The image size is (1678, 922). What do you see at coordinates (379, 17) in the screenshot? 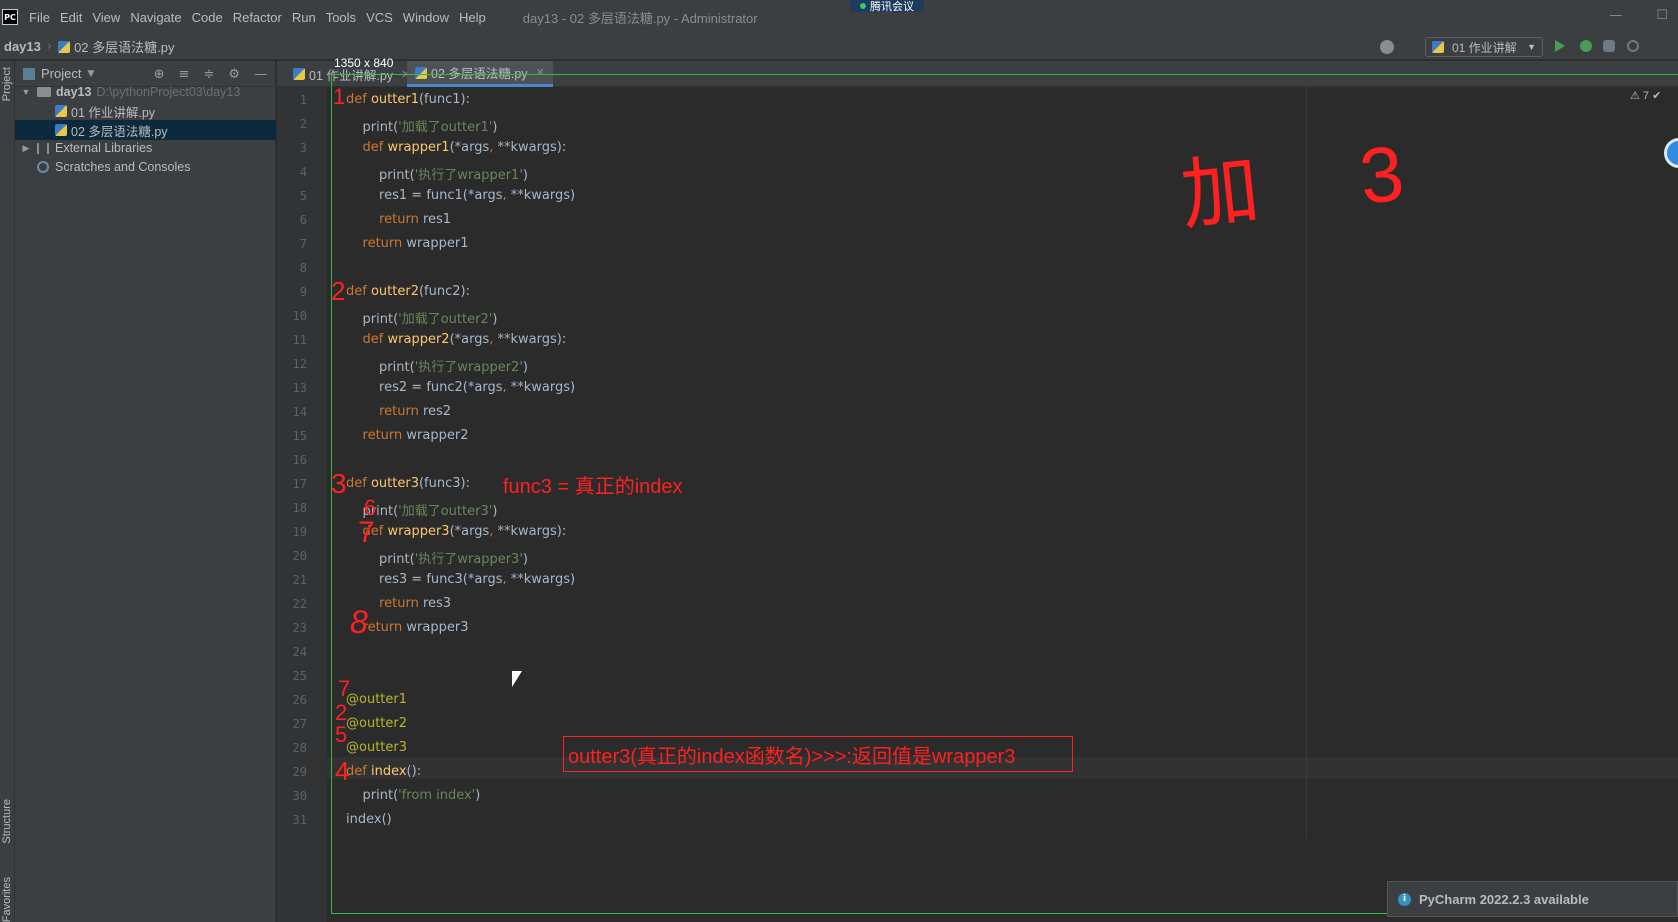
I see `menu-vcs: VCS` at bounding box center [379, 17].